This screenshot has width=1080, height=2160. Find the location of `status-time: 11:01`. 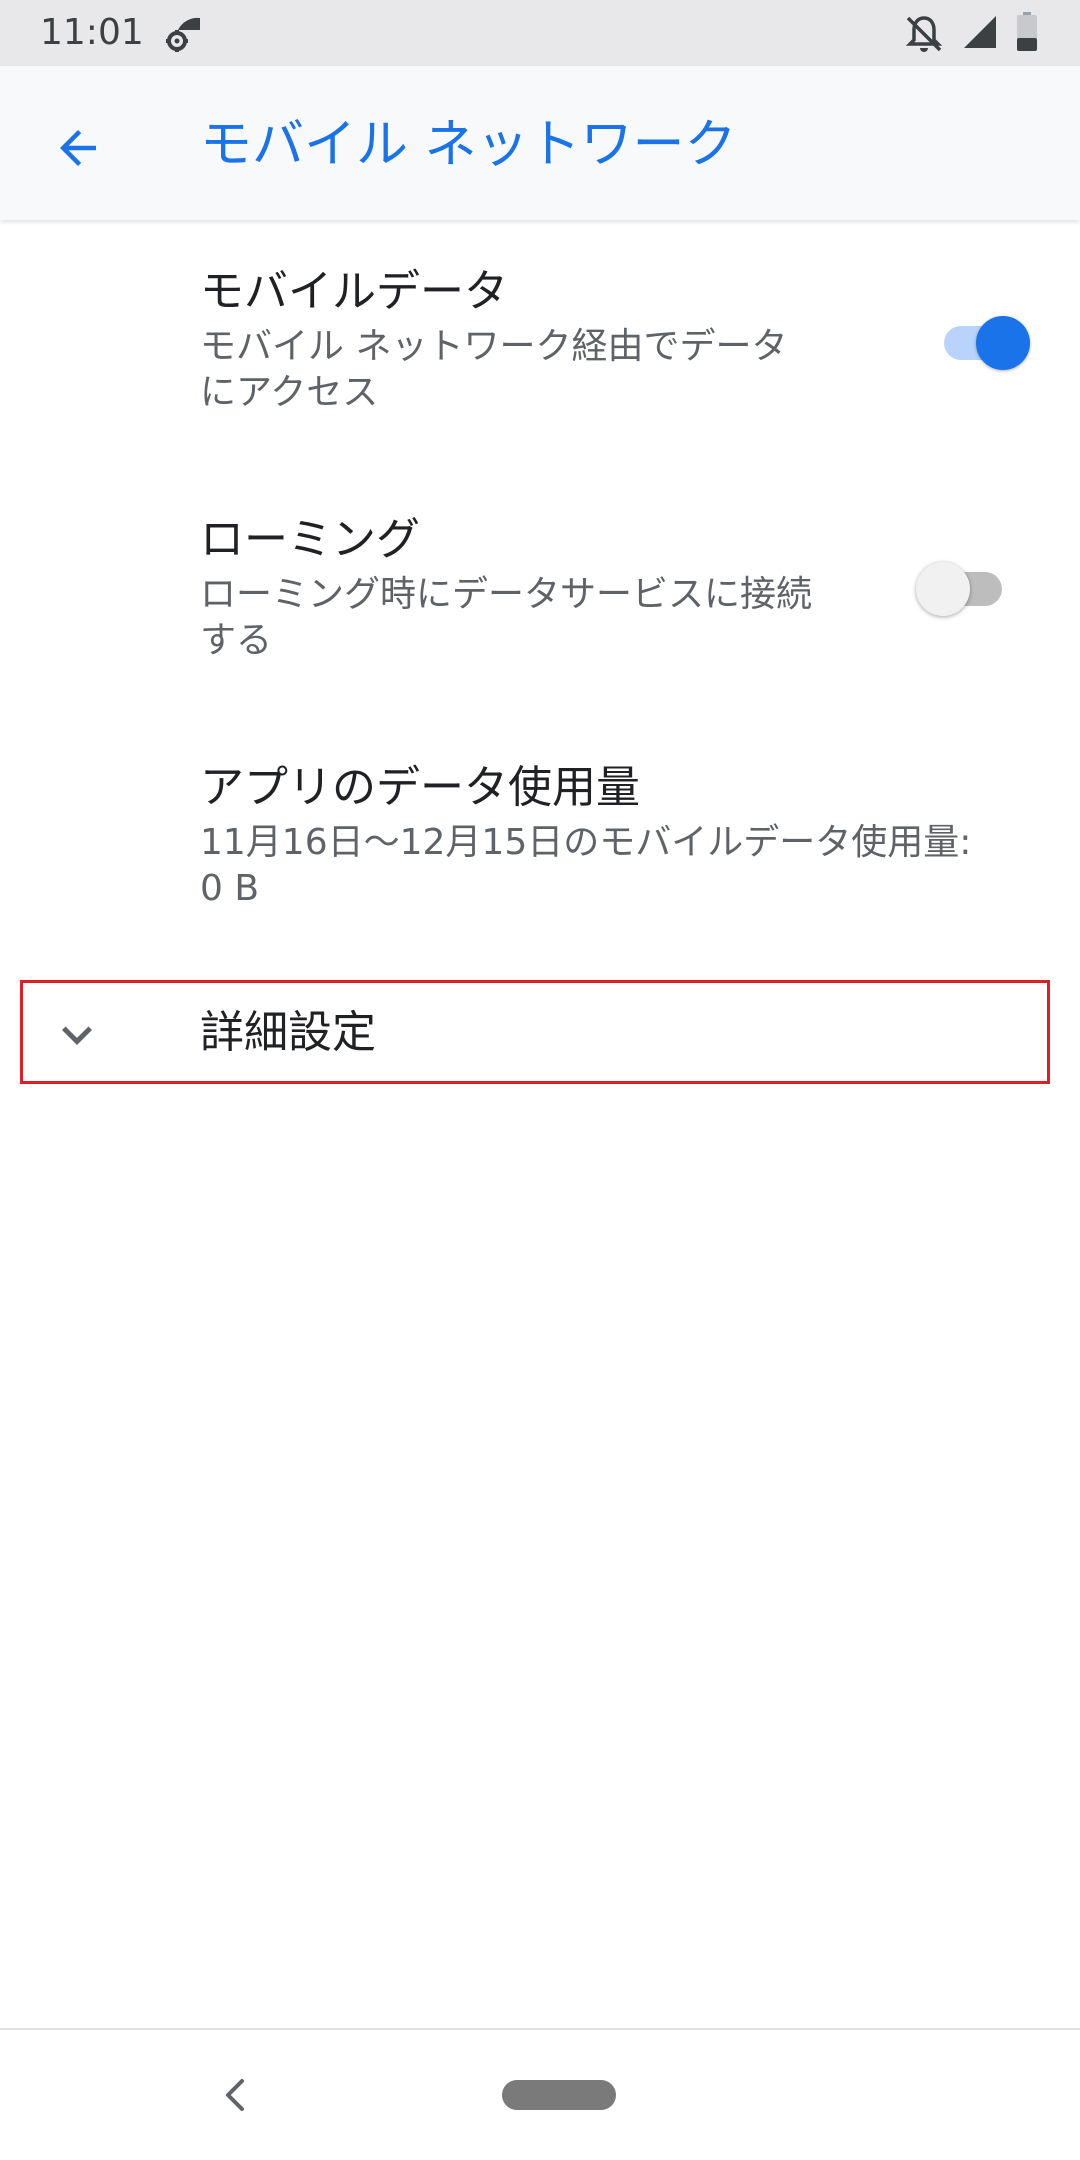

status-time: 11:01 is located at coordinates (92, 32).